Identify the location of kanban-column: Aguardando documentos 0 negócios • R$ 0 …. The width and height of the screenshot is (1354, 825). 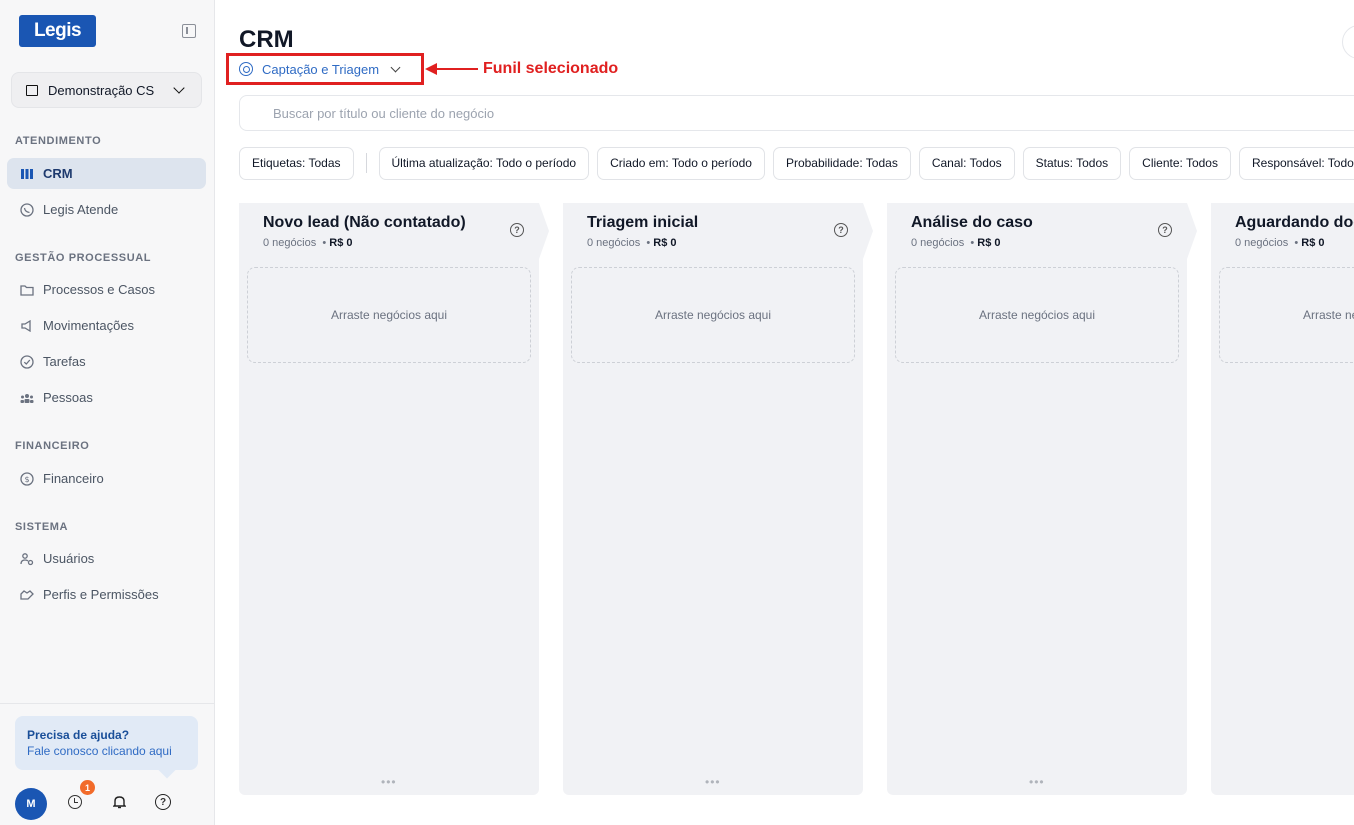
(1282, 499).